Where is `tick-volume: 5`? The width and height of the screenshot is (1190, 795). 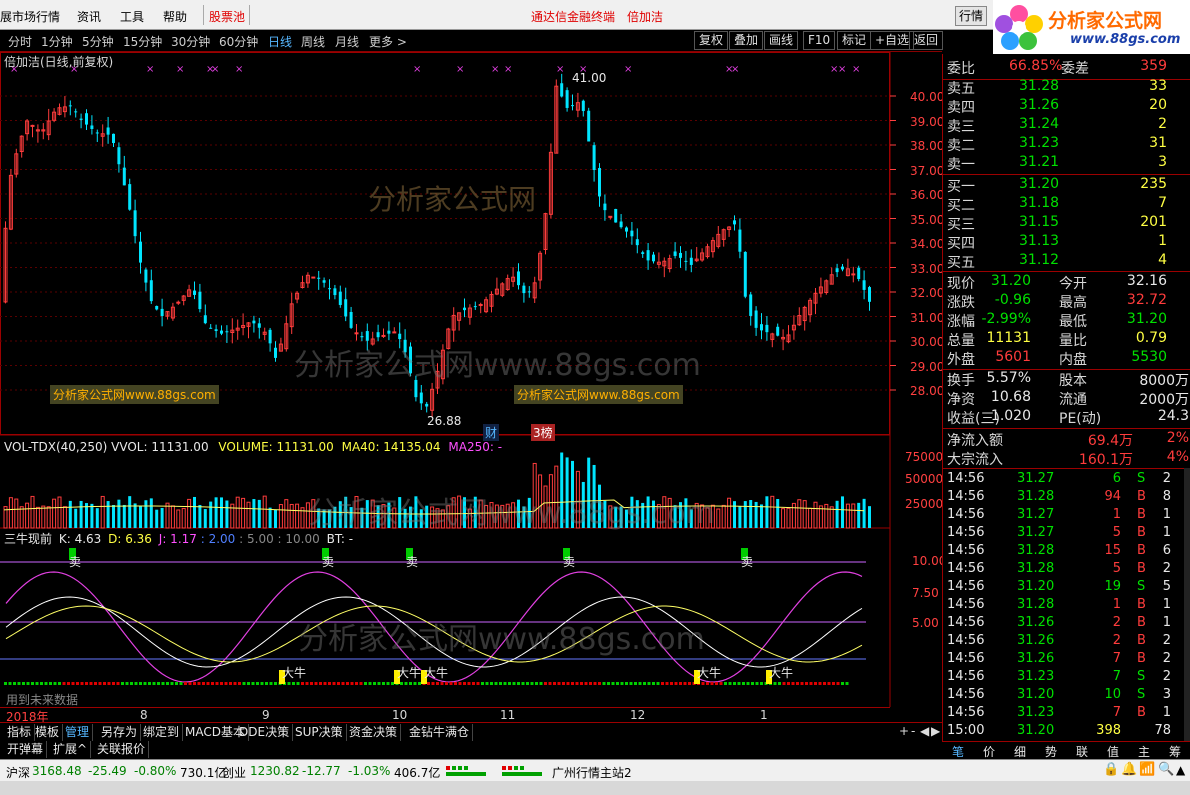 tick-volume: 5 is located at coordinates (1116, 568).